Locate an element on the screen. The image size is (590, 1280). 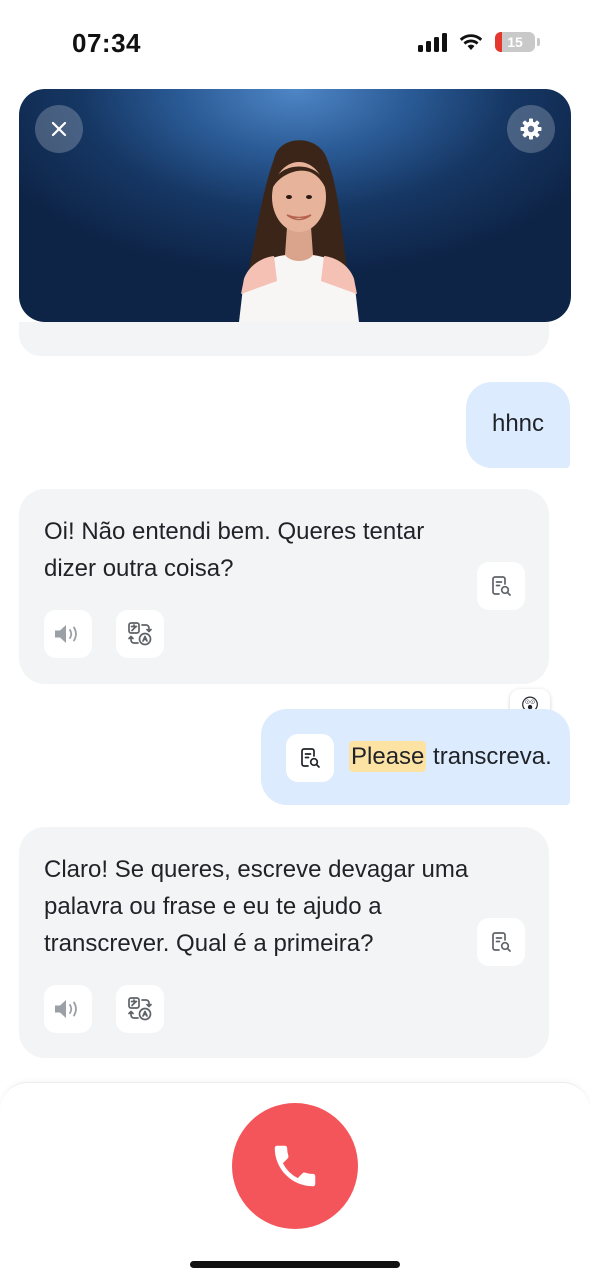
status-time: 07:34 is located at coordinates (106, 43).